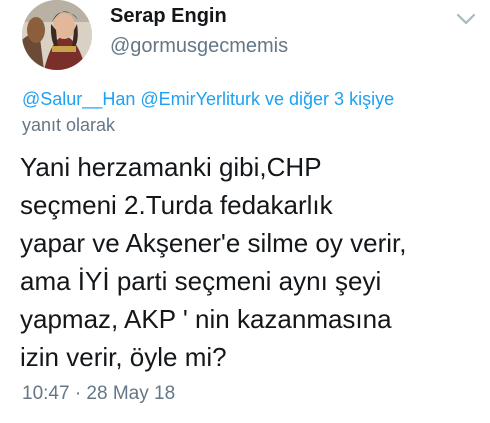  I want to click on tweet-text-line: Yani herzamanki gibi,CHP, so click(171, 167).